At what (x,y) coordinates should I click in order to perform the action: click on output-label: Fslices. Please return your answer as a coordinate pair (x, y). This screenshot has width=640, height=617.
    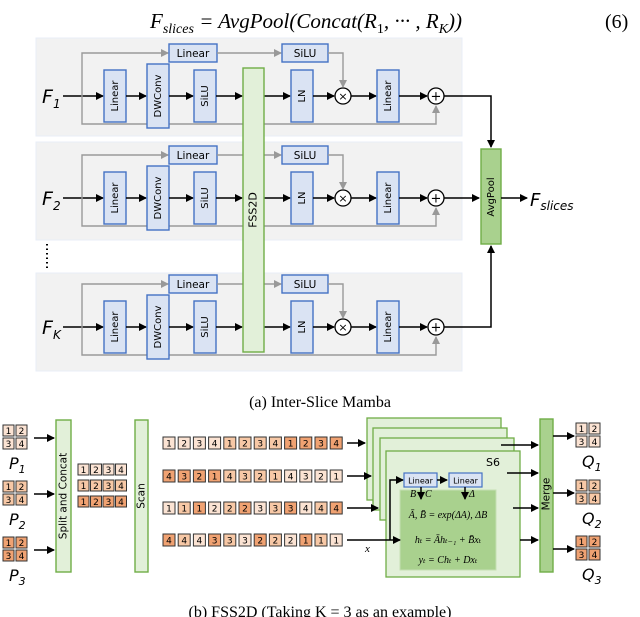
    Looking at the image, I should click on (552, 201).